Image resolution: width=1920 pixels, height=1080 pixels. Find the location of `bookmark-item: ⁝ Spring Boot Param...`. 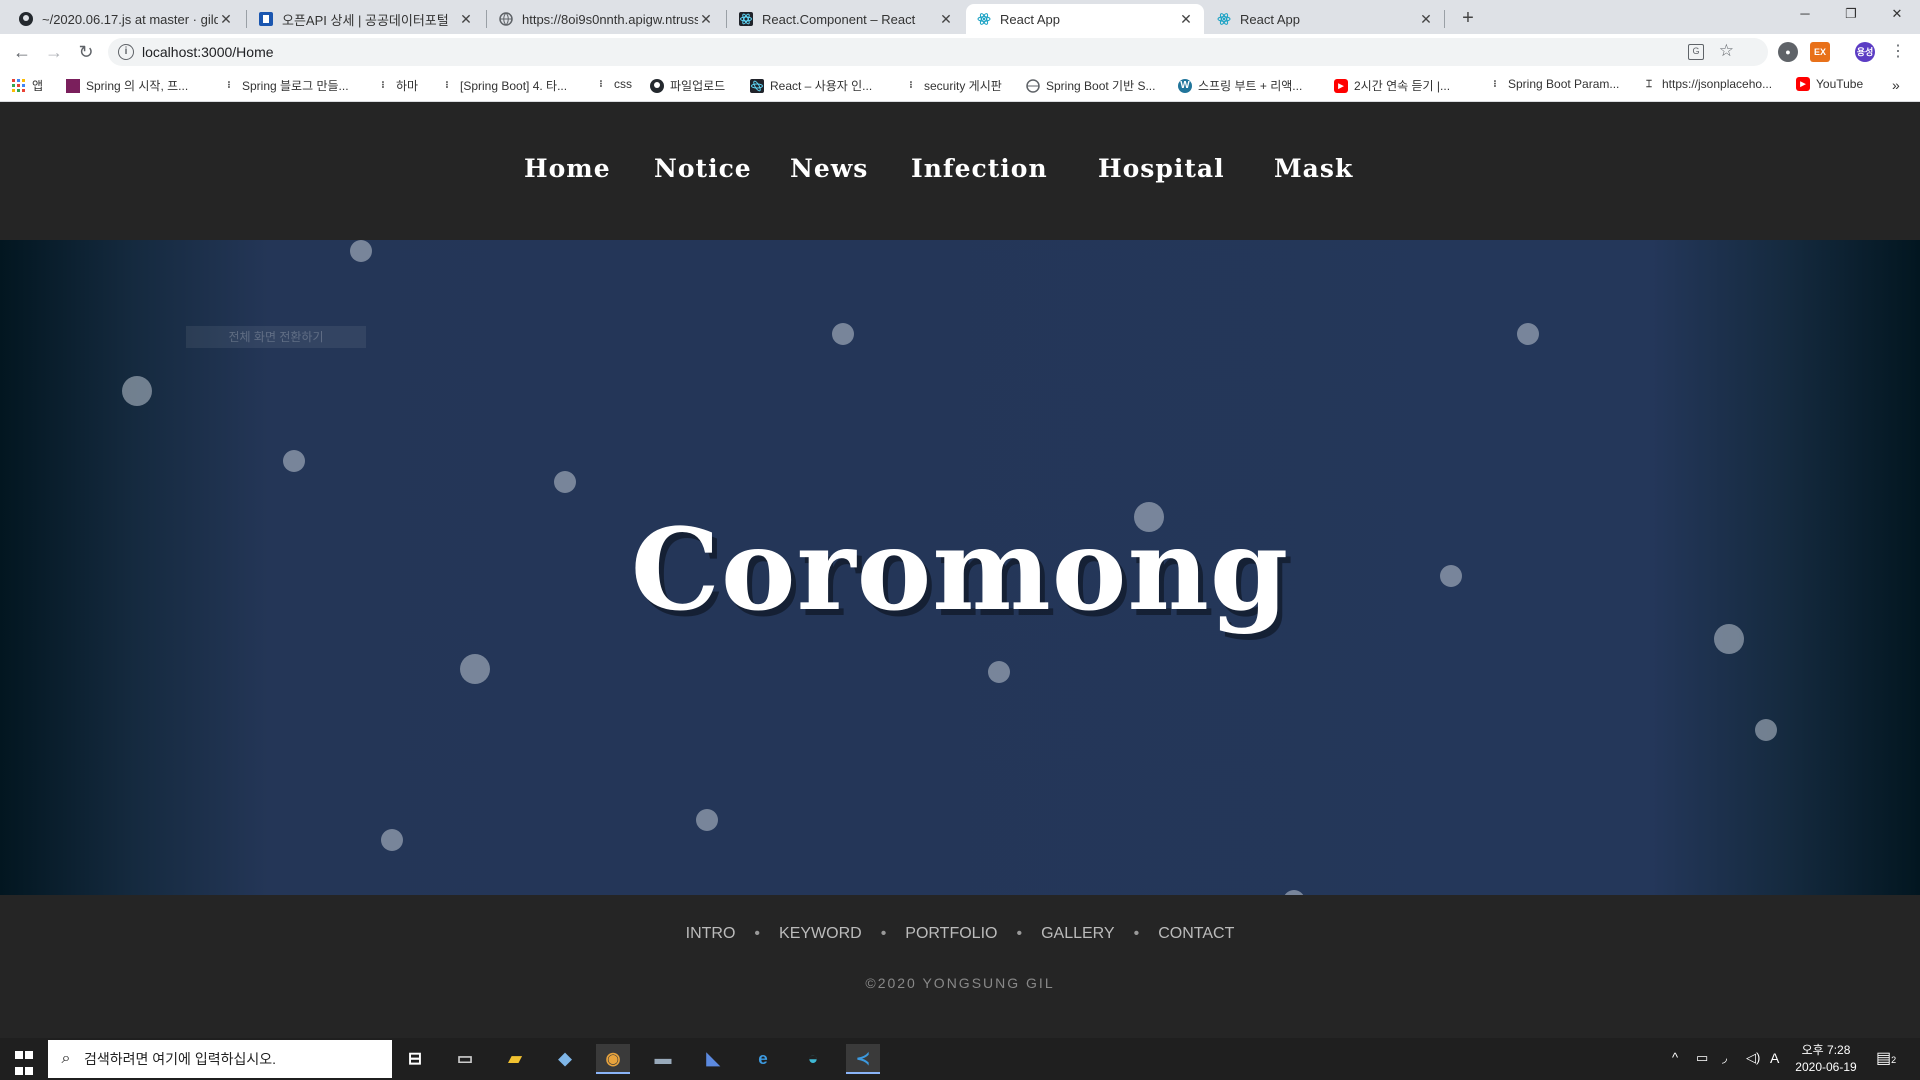

bookmark-item: ⁝ Spring Boot Param... is located at coordinates (1553, 84).